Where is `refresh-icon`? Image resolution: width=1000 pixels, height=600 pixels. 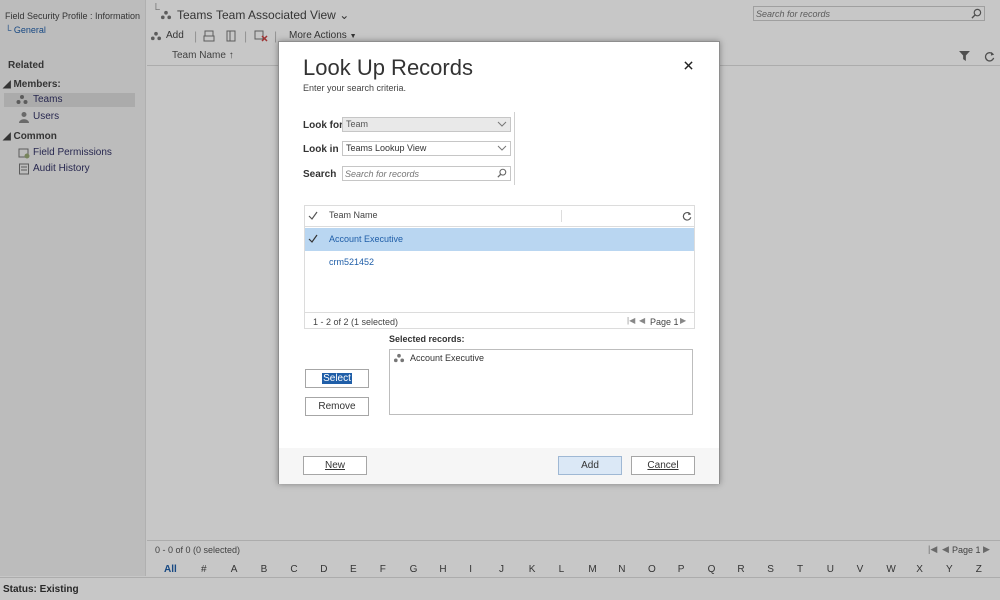
refresh-icon is located at coordinates (687, 216).